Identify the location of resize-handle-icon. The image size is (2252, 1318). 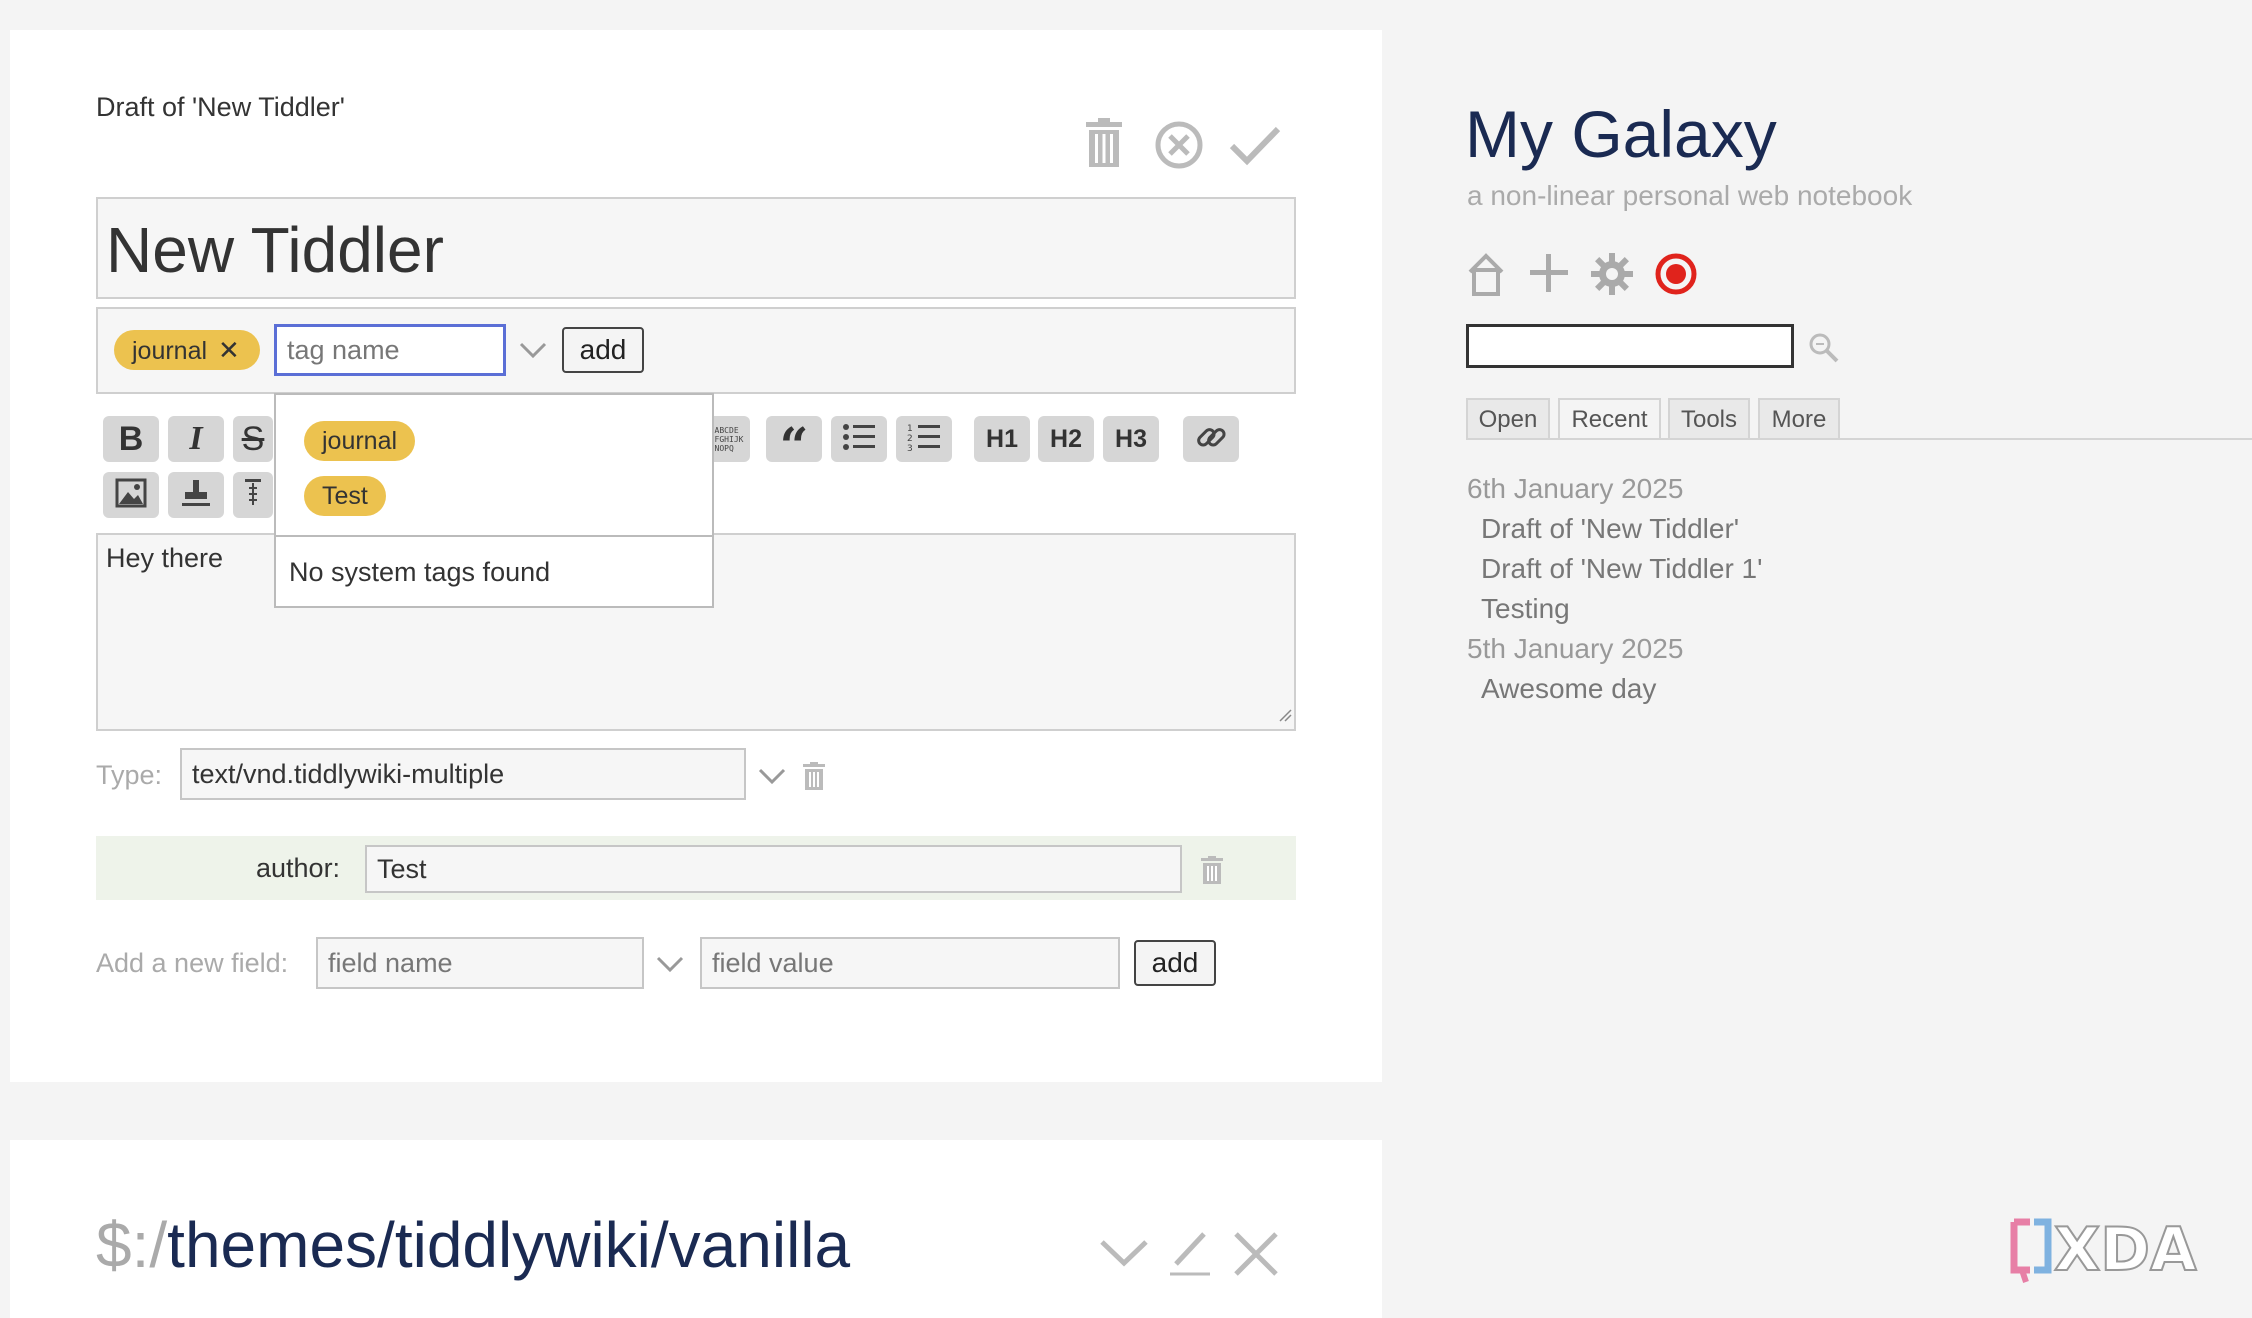
(1285, 717).